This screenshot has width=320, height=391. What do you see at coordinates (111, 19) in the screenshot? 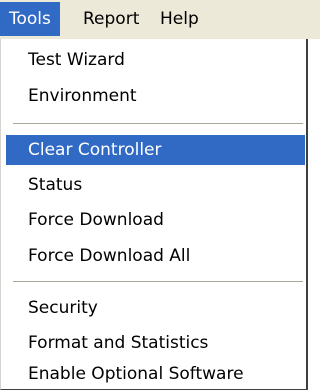
I see `menu-report: Report` at bounding box center [111, 19].